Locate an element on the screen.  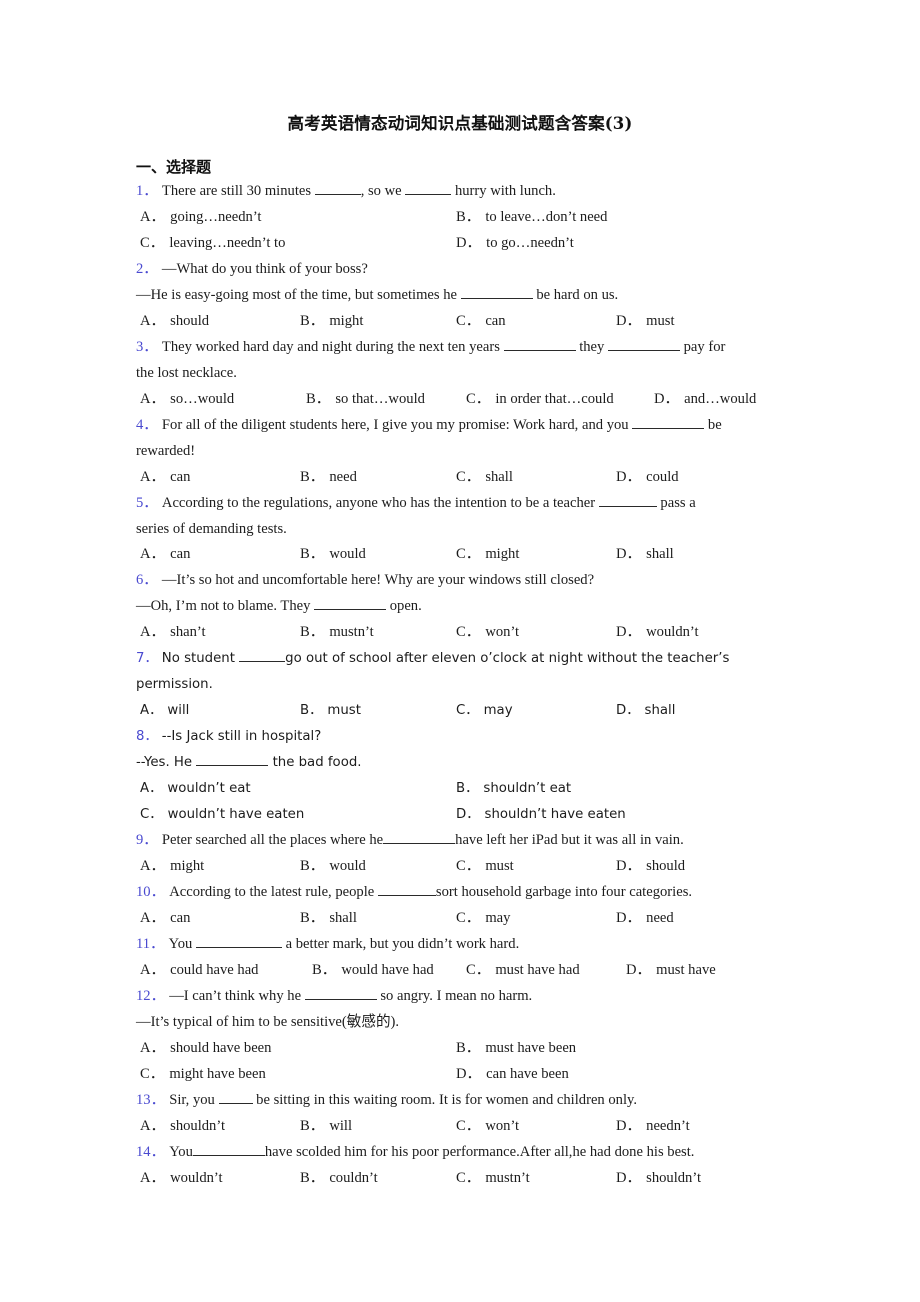
option-c: C． can is located at coordinates (481, 322).